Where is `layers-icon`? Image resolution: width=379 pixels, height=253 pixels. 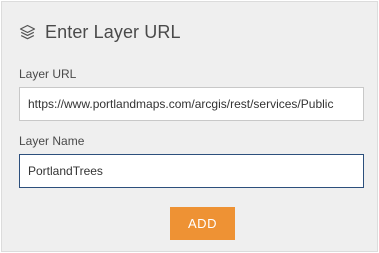 layers-icon is located at coordinates (27, 31).